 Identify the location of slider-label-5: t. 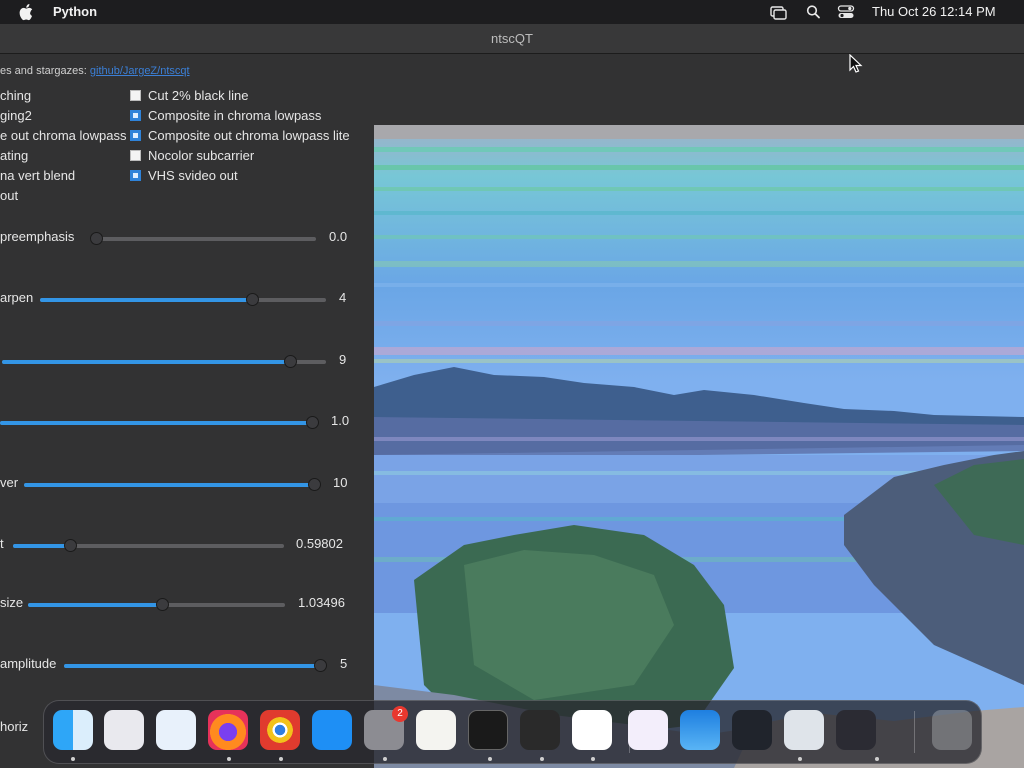
(2, 543).